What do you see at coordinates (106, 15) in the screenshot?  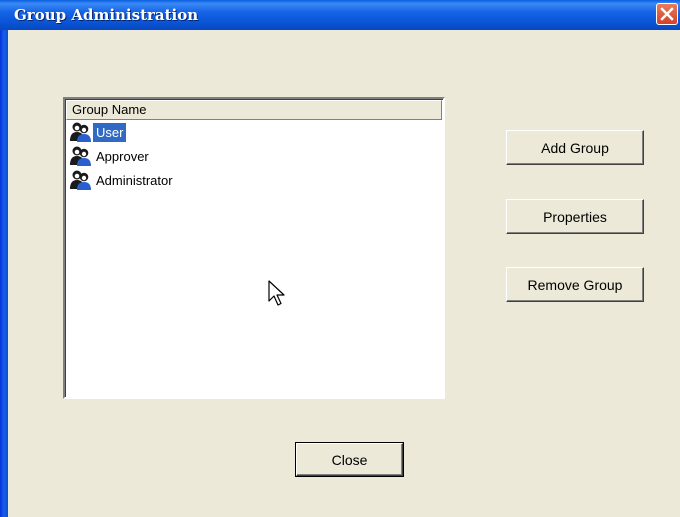 I see `window-title: Group Administration` at bounding box center [106, 15].